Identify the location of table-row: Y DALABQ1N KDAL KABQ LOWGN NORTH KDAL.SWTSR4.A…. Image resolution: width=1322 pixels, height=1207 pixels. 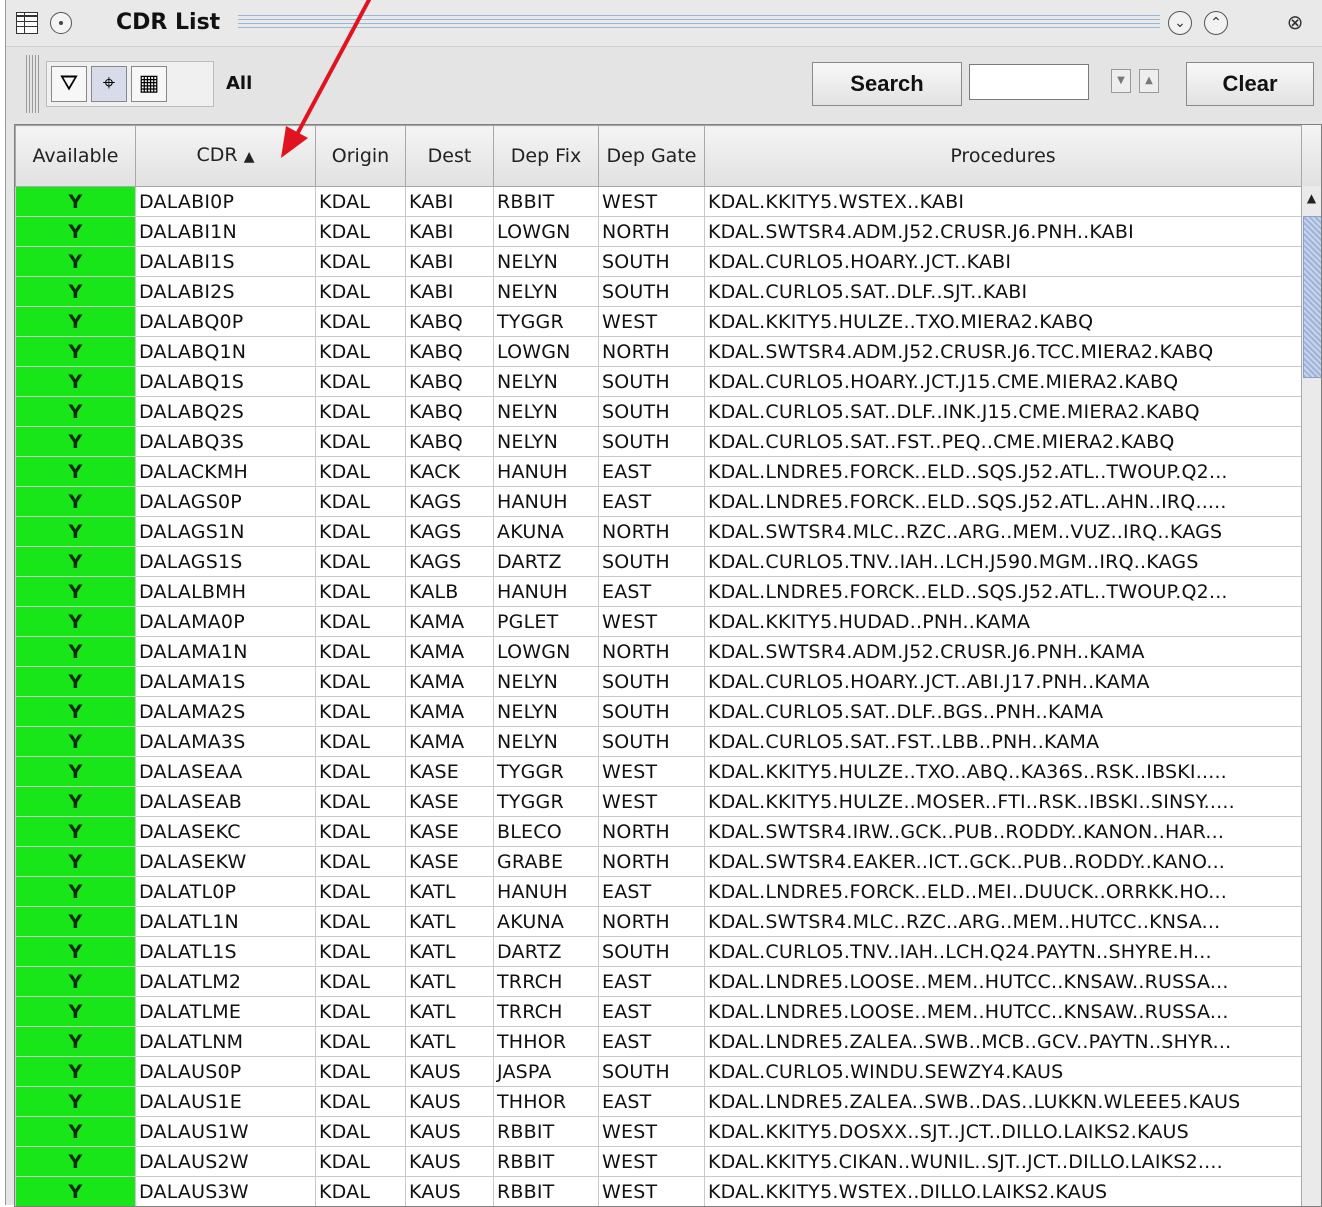
(658, 351).